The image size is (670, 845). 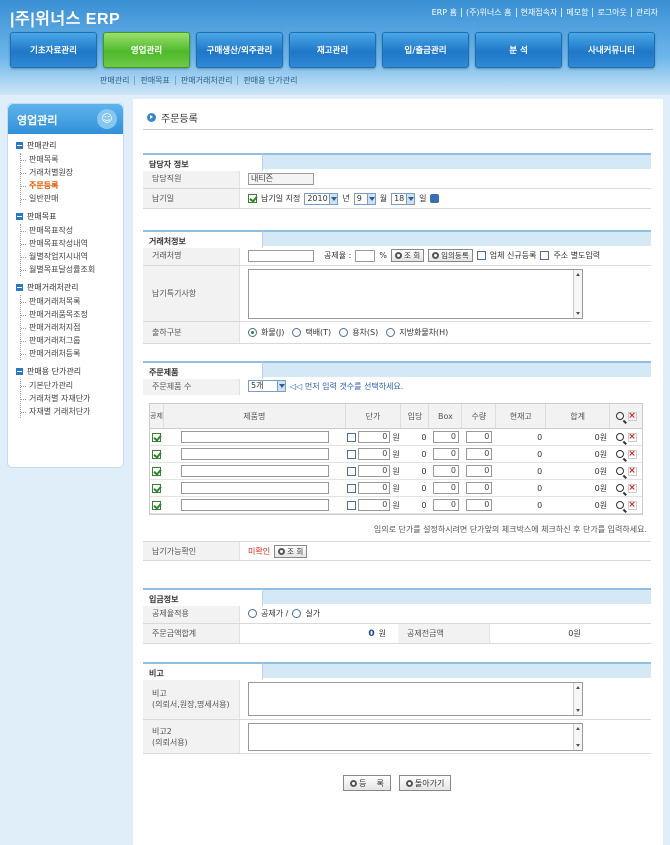 What do you see at coordinates (364, 198) in the screenshot?
I see `month-select: 9` at bounding box center [364, 198].